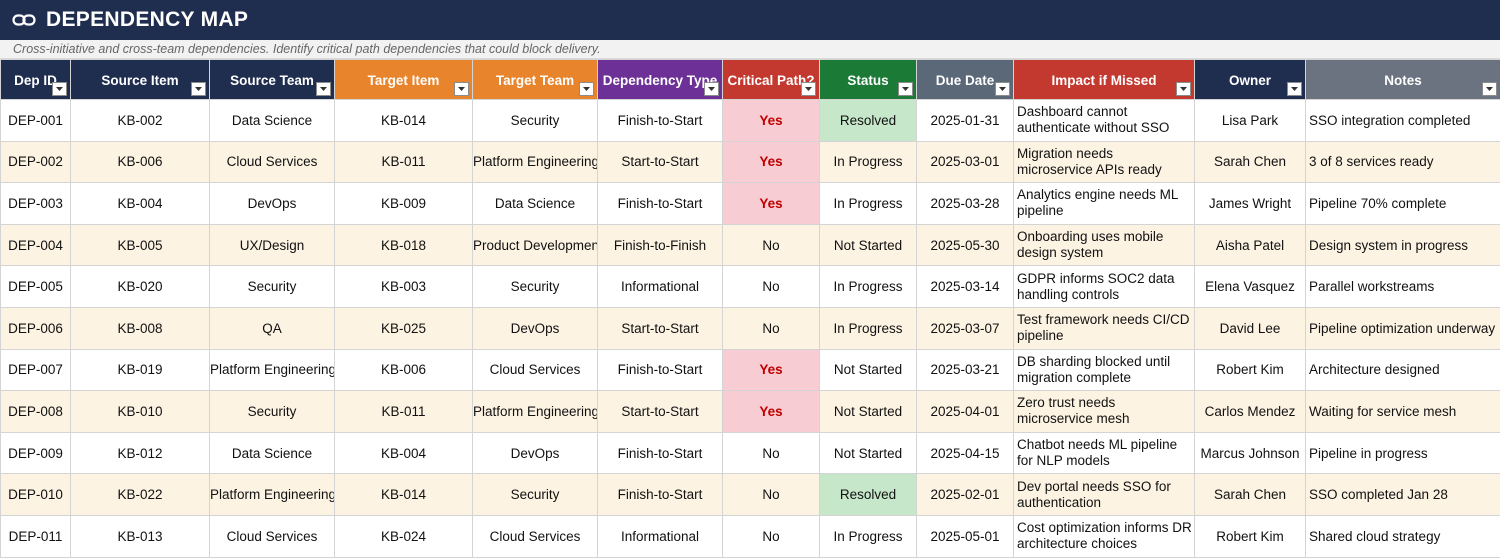  I want to click on cell-notes: SSO integration completed, so click(1402, 120).